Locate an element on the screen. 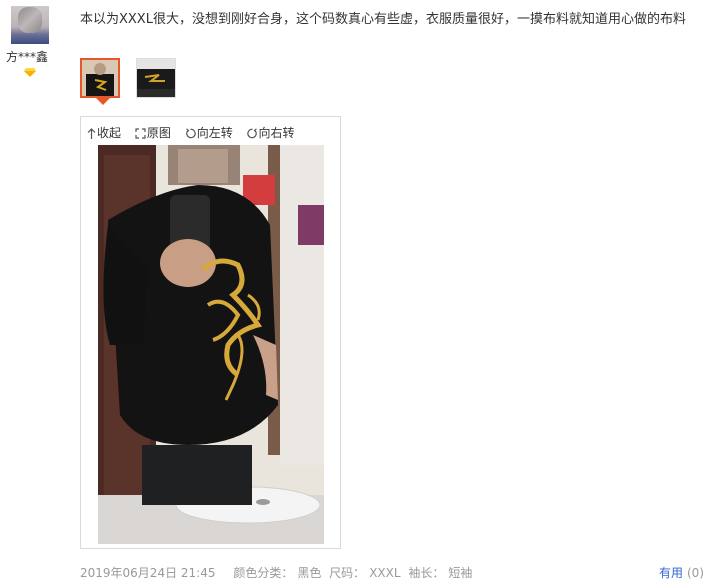  size-label: 尺码： is located at coordinates (347, 573).